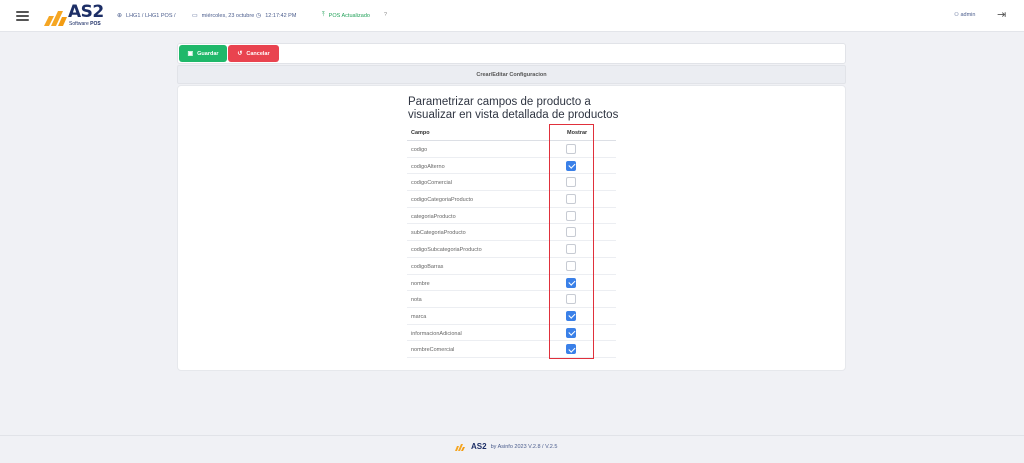  I want to click on logo-text: AS2, so click(86, 12).